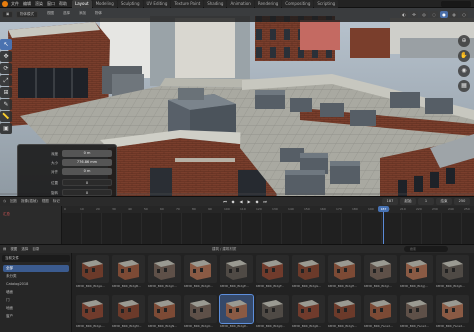 This screenshot has height=332, width=474. What do you see at coordinates (240, 4) in the screenshot?
I see `tab-animation: Animation` at bounding box center [240, 4].